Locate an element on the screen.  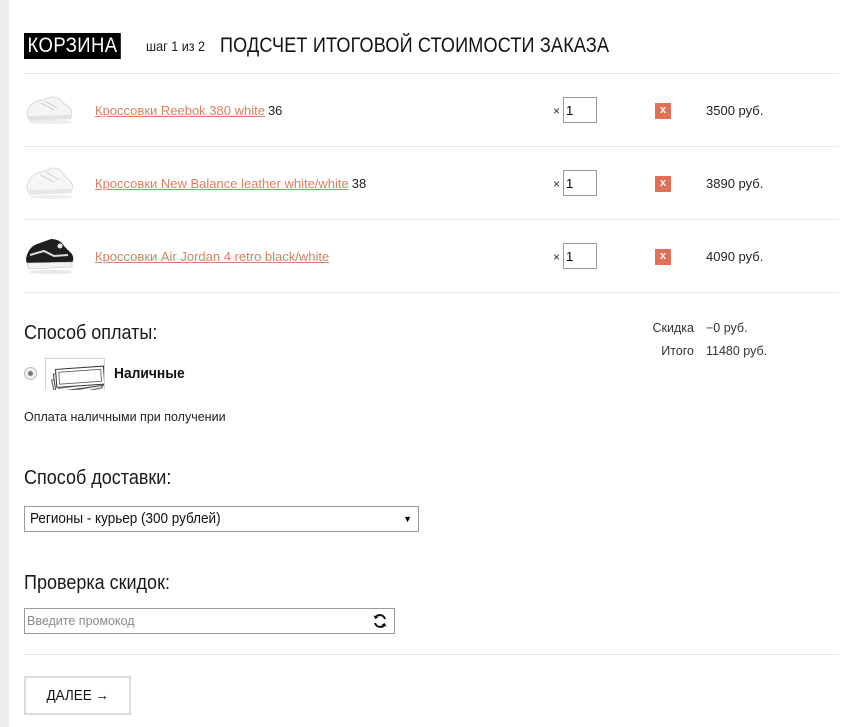
payment-method-title: Способ оплаты: is located at coordinates (91, 333).